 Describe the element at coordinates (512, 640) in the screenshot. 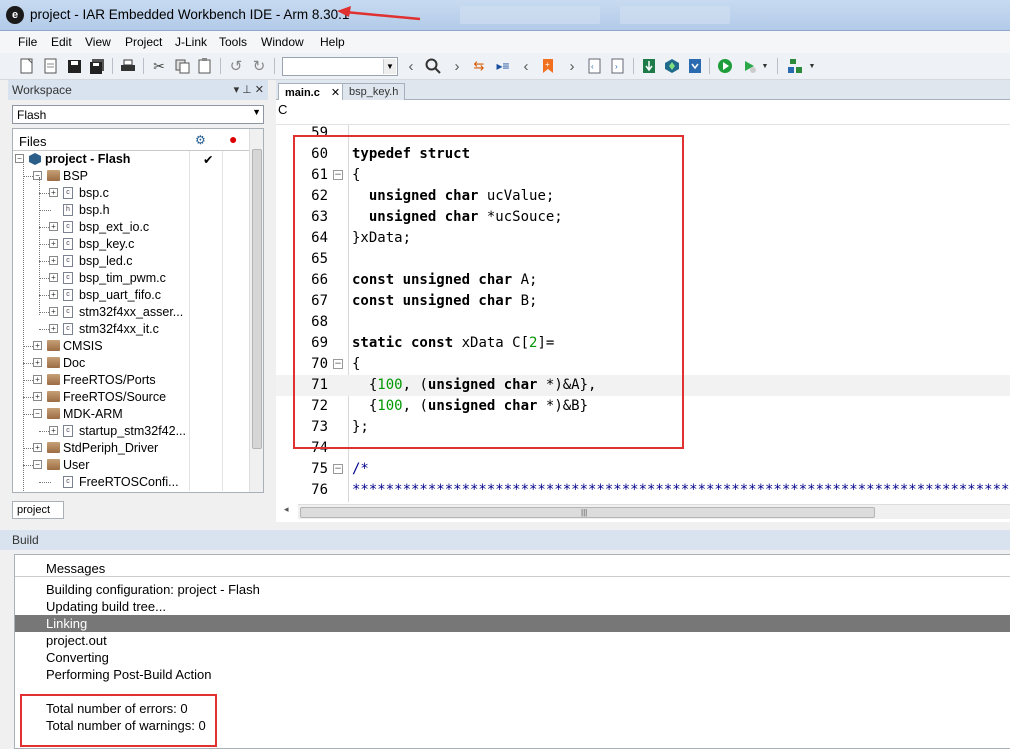

I see `build-message-row: project.out` at that location.